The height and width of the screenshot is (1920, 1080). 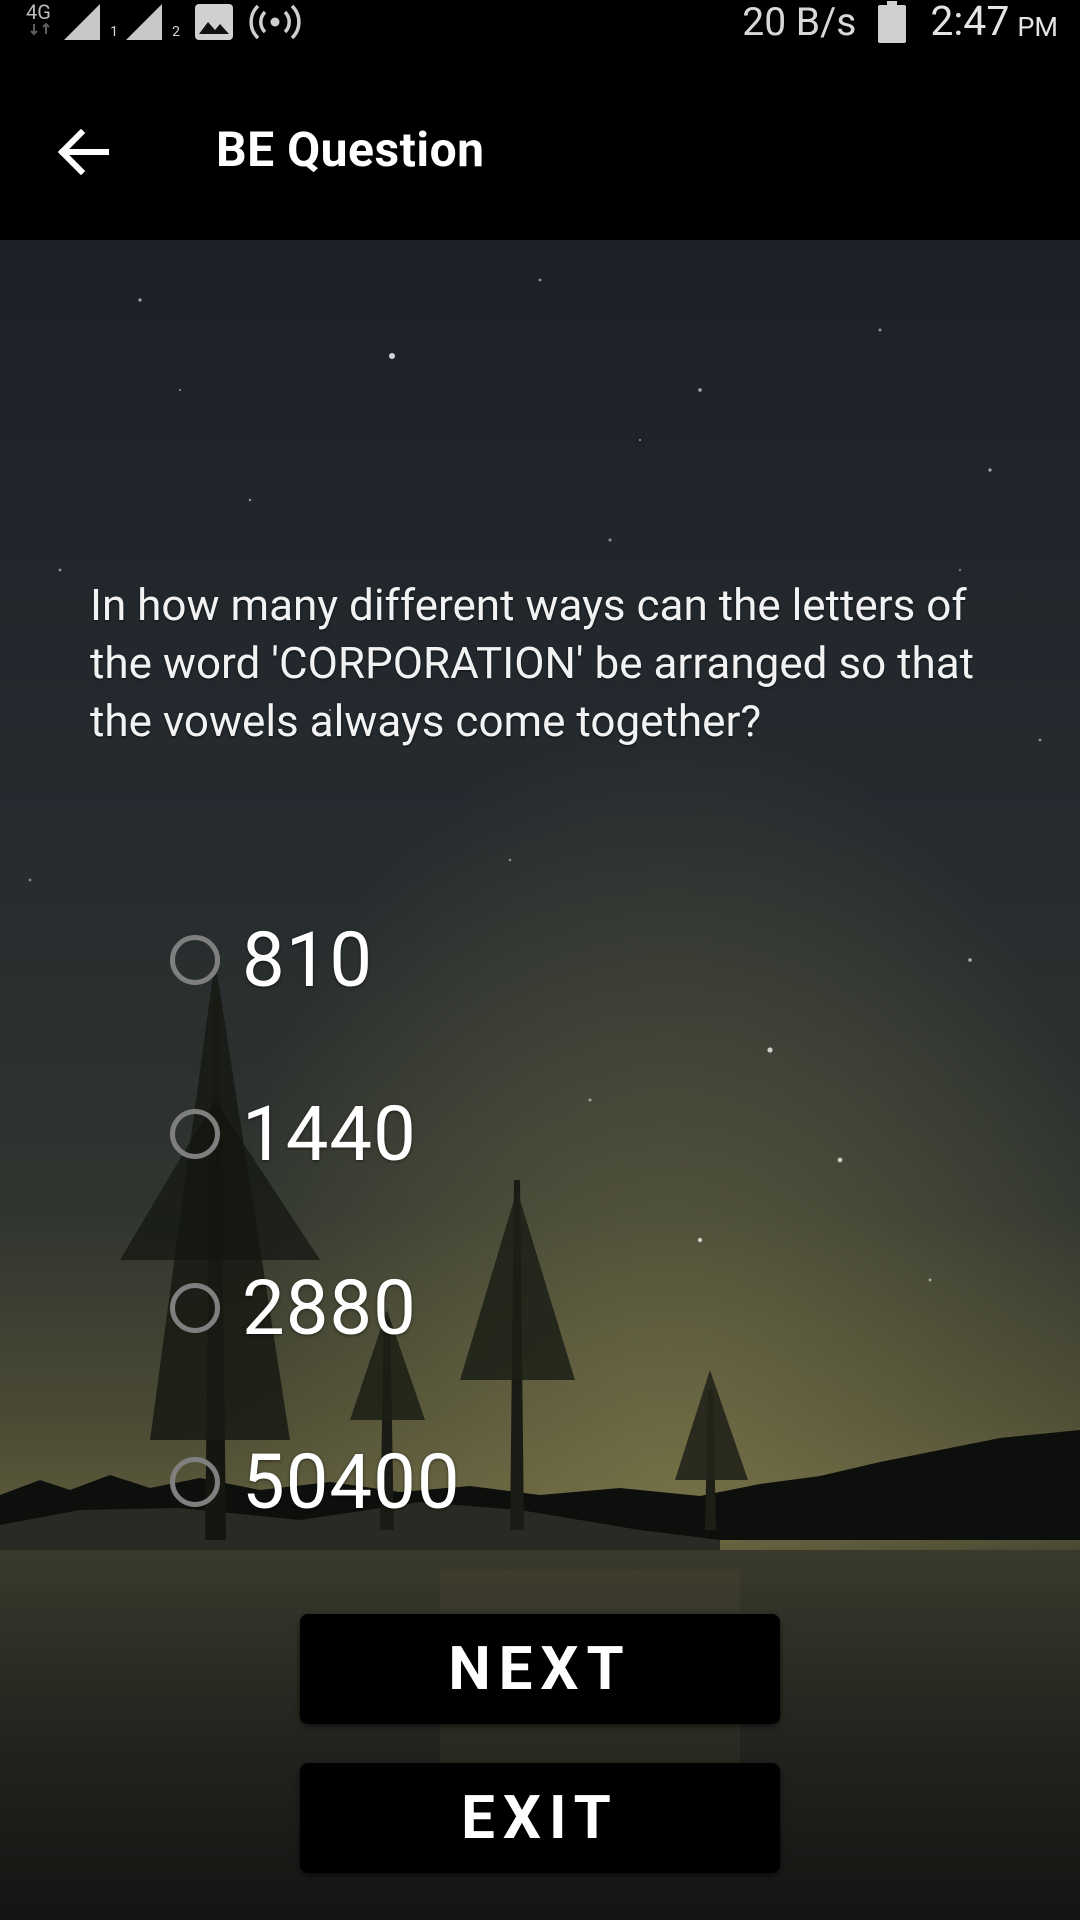 What do you see at coordinates (540, 150) in the screenshot?
I see `app-bar: BE Question` at bounding box center [540, 150].